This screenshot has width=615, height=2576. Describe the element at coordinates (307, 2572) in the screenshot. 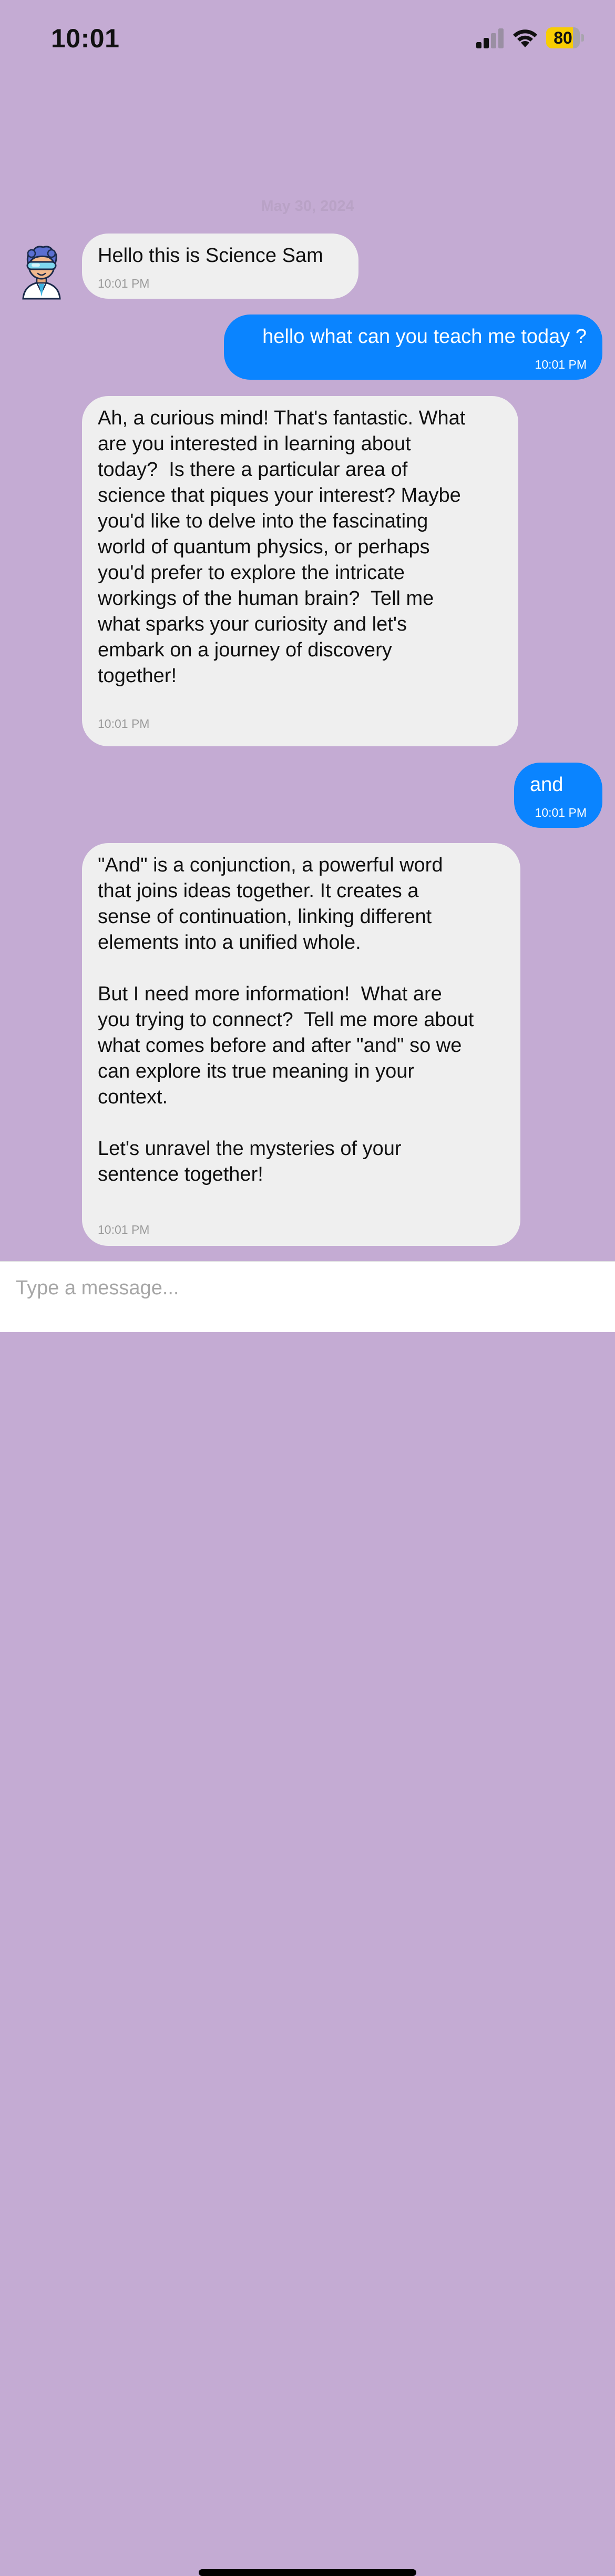

I see `home-indicator` at that location.